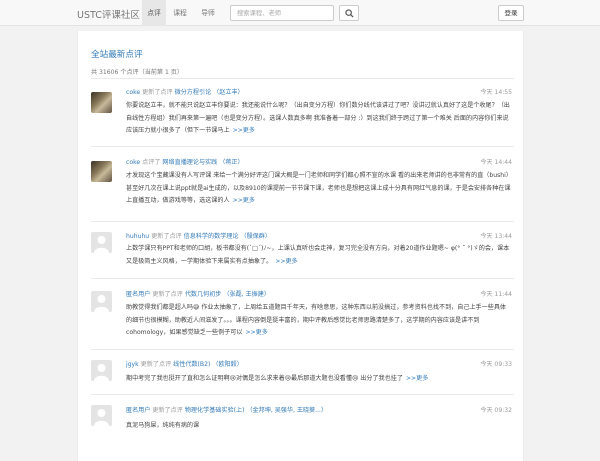 This screenshot has width=600, height=461. Describe the element at coordinates (296, 363) in the screenshot. I see `review-header: jgyk 更新了点评 线性代数(B2) （欧阳毅）` at that location.